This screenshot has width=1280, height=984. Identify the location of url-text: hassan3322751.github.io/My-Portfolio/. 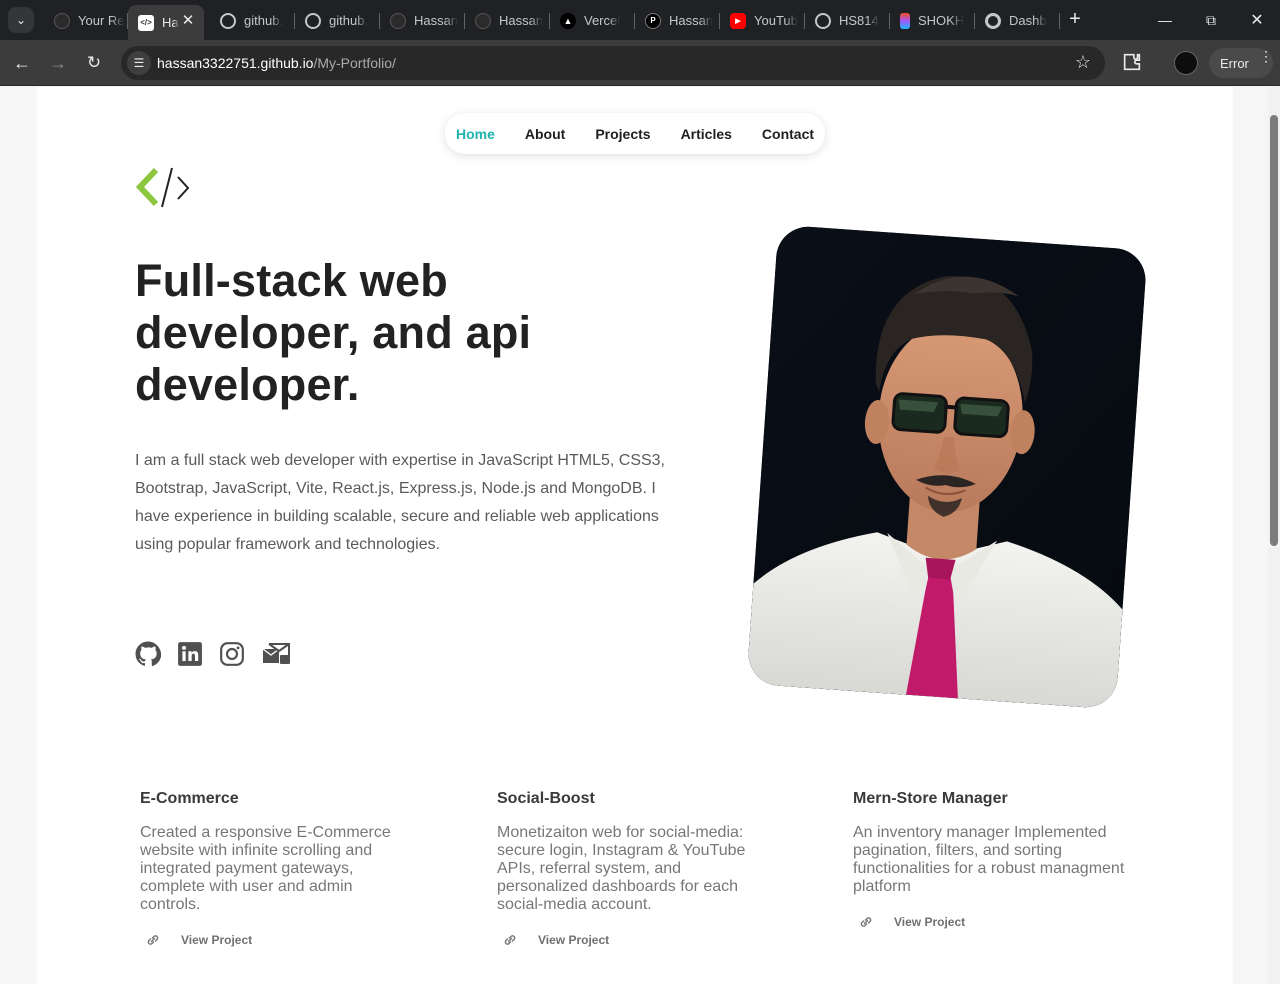
(276, 63).